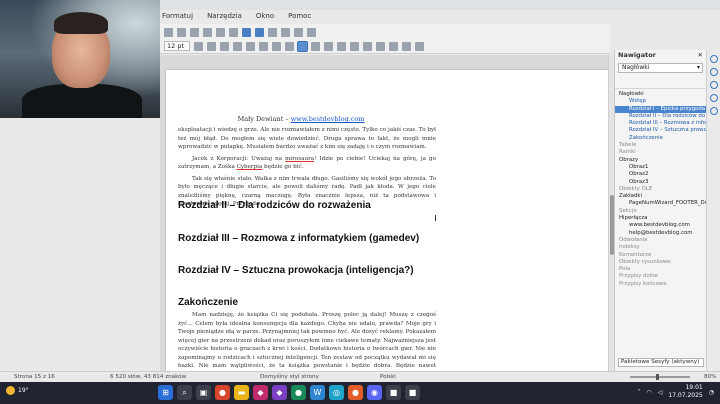  Describe the element at coordinates (289, 46) in the screenshot. I see `highlight-icon` at that location.